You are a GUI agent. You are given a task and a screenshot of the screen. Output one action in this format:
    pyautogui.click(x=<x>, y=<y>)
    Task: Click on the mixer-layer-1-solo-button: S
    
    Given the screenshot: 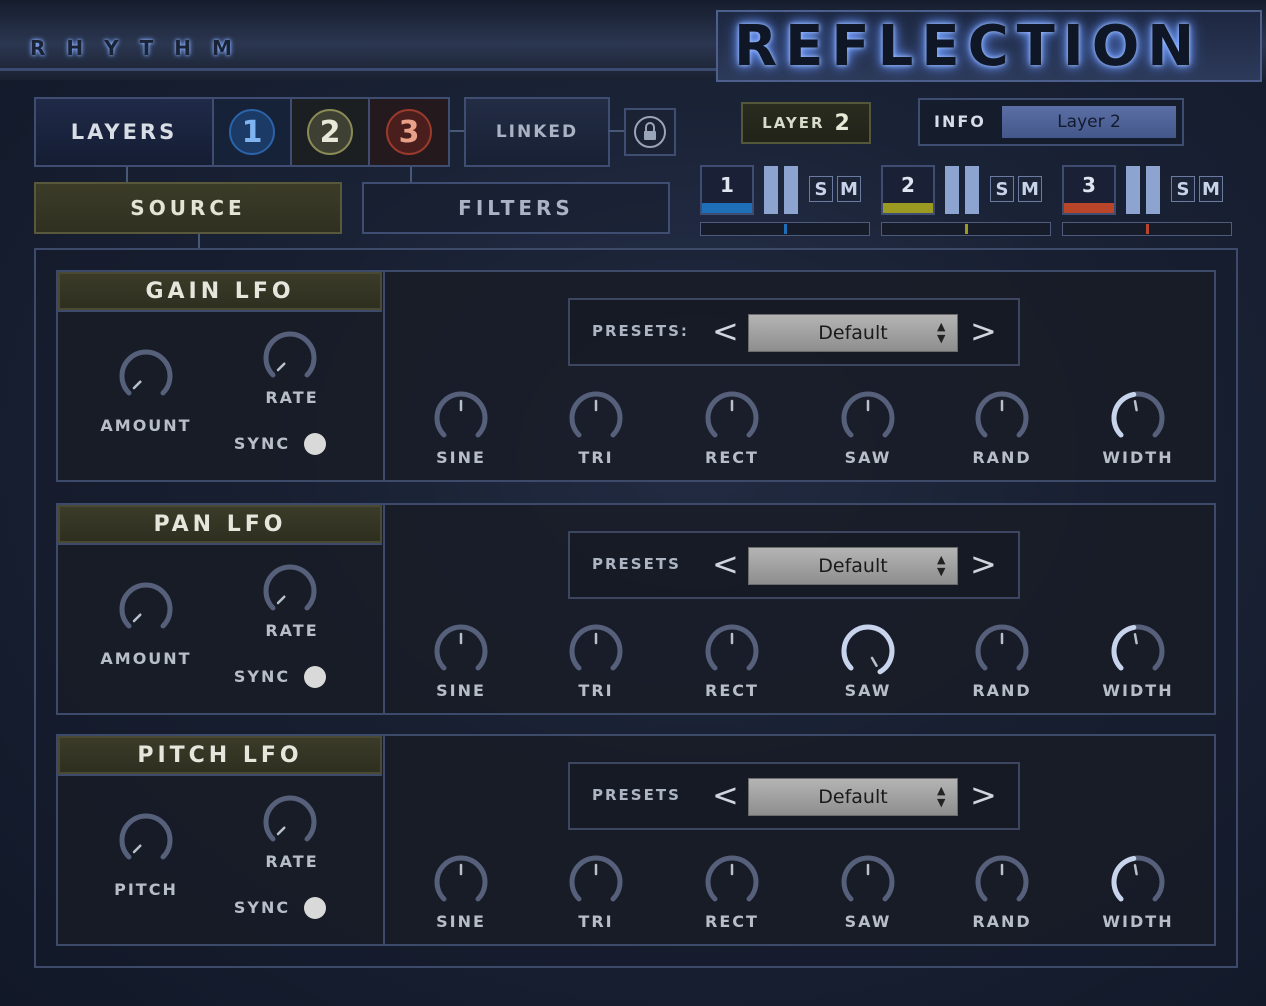 What is the action you would take?
    pyautogui.click(x=821, y=189)
    